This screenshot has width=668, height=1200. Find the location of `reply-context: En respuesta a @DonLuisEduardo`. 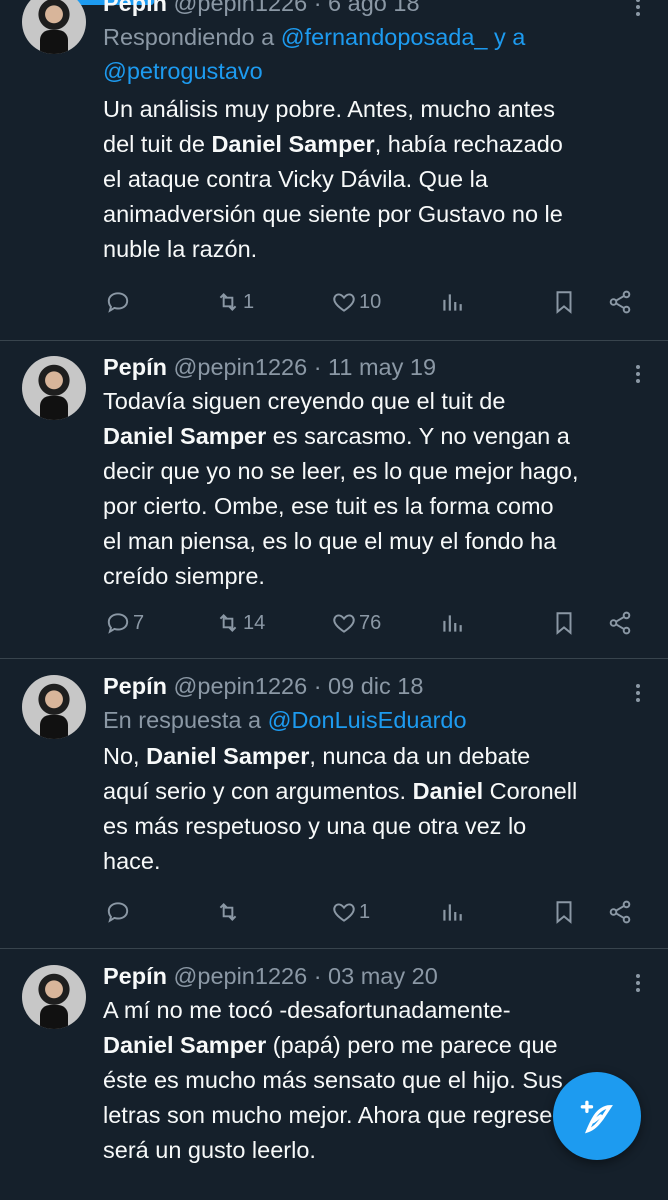

reply-context: En respuesta a @DonLuisEduardo is located at coordinates (285, 720).